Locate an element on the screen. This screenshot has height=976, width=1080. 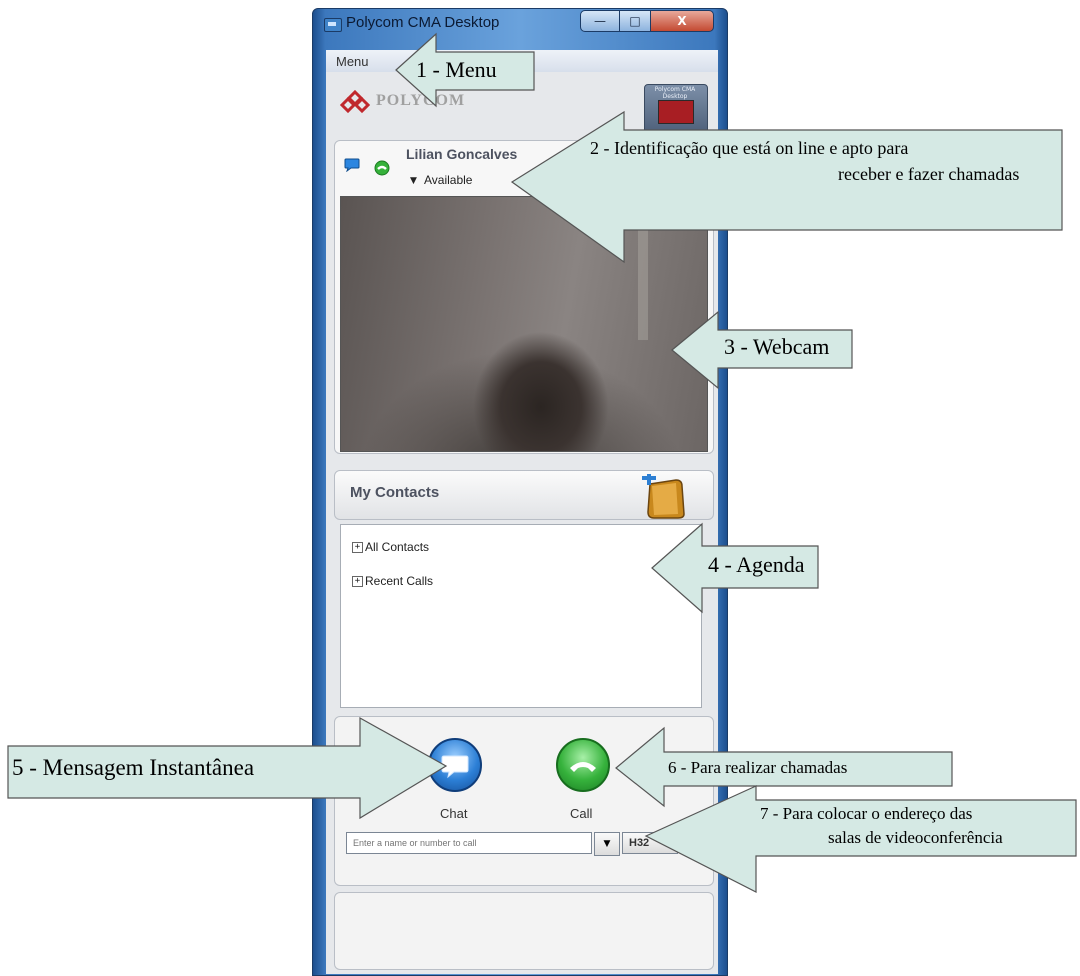
annotation-address-line2: salas de videoconferência is located at coordinates (915, 837).